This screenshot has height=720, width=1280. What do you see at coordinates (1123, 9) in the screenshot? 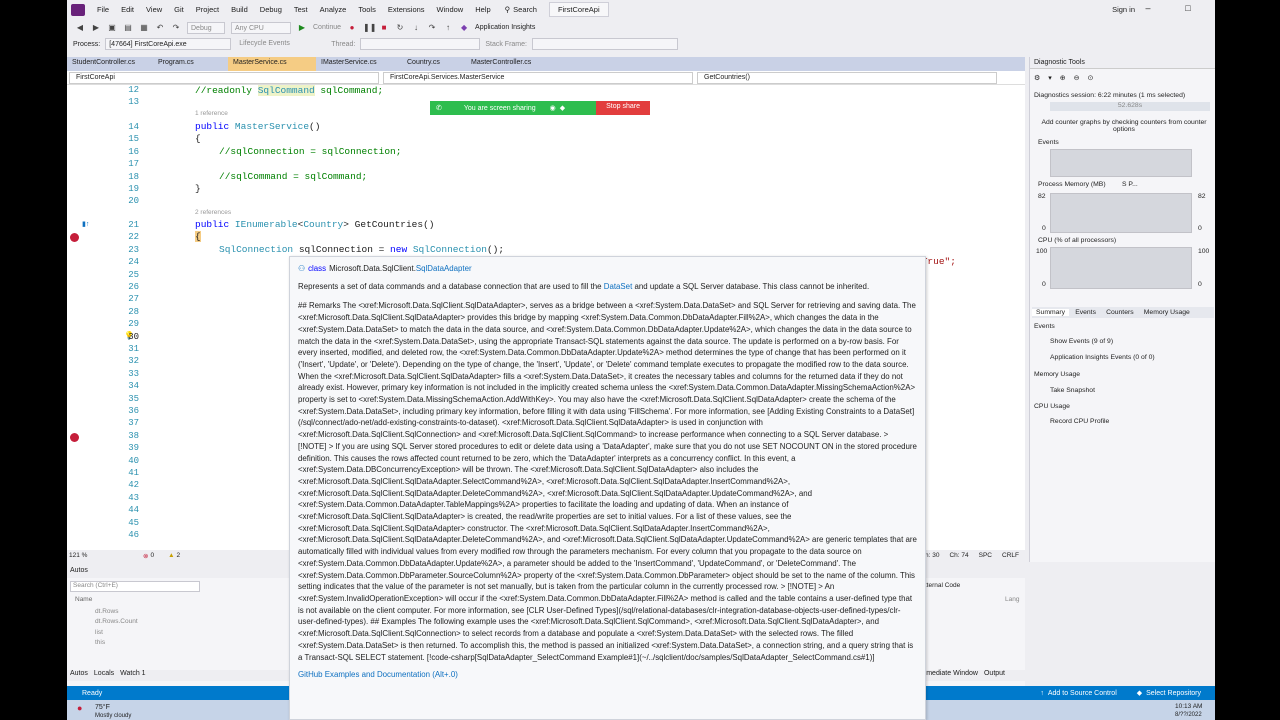
I see `signin-link: Sign in` at bounding box center [1123, 9].